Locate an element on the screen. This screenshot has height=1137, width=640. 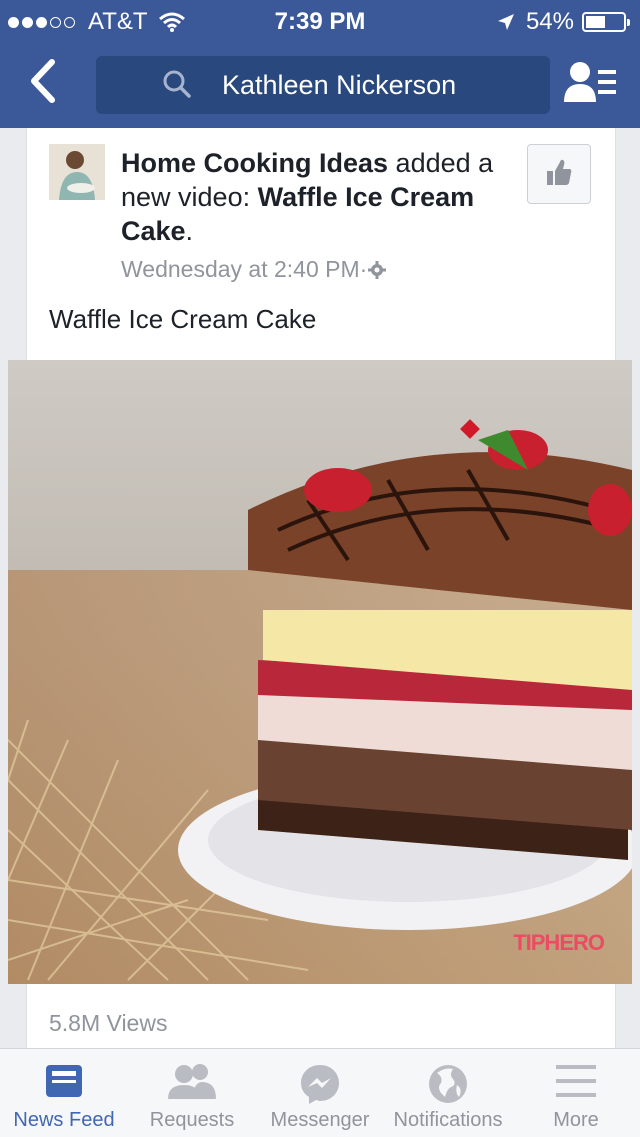
tab-messenger: Messenger is located at coordinates (320, 1093).